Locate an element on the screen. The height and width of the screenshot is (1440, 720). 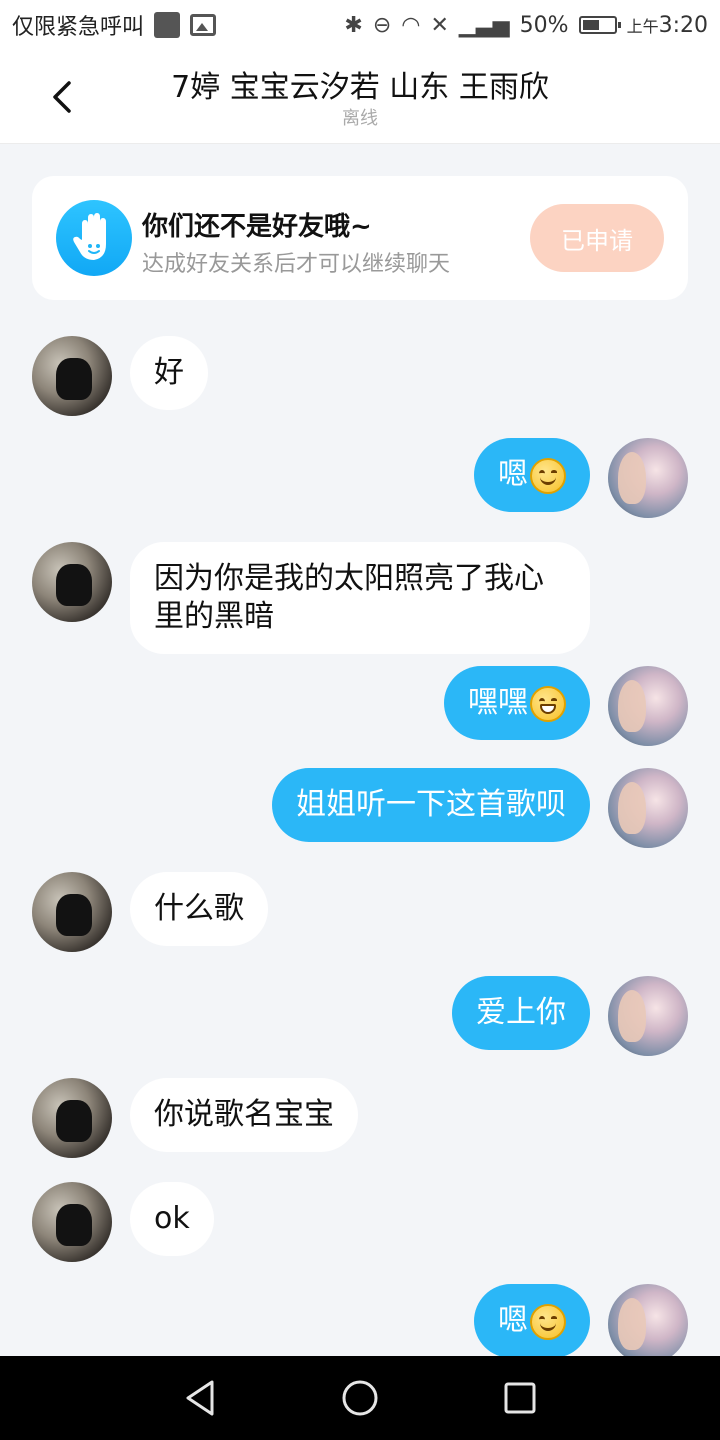
message-row: 因为你是我的太阳照亮了我心里的黑暗 is located at coordinates (311, 598).